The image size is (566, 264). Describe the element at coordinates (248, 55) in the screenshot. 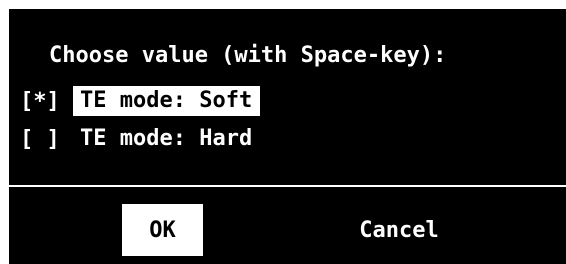

I see `dialog-prompt: Choose value (with Space-key):` at that location.